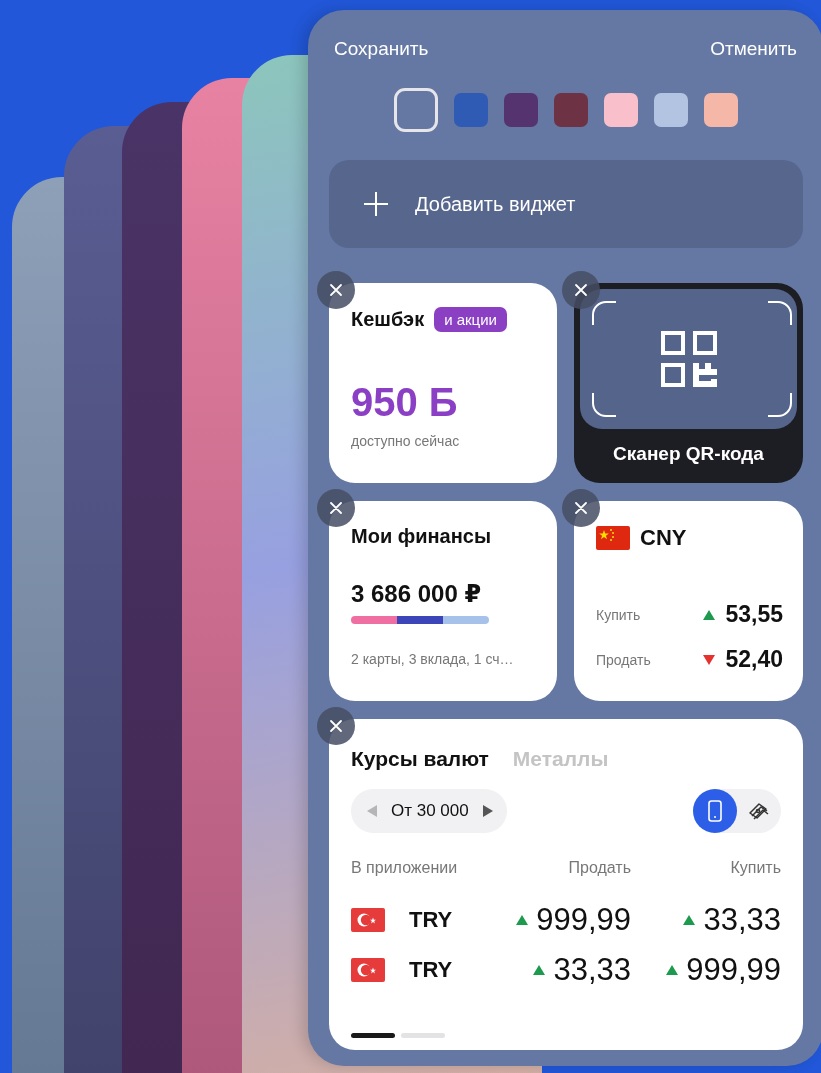  What do you see at coordinates (688, 454) in the screenshot?
I see `widget-title: Сканер QR-кода` at bounding box center [688, 454].